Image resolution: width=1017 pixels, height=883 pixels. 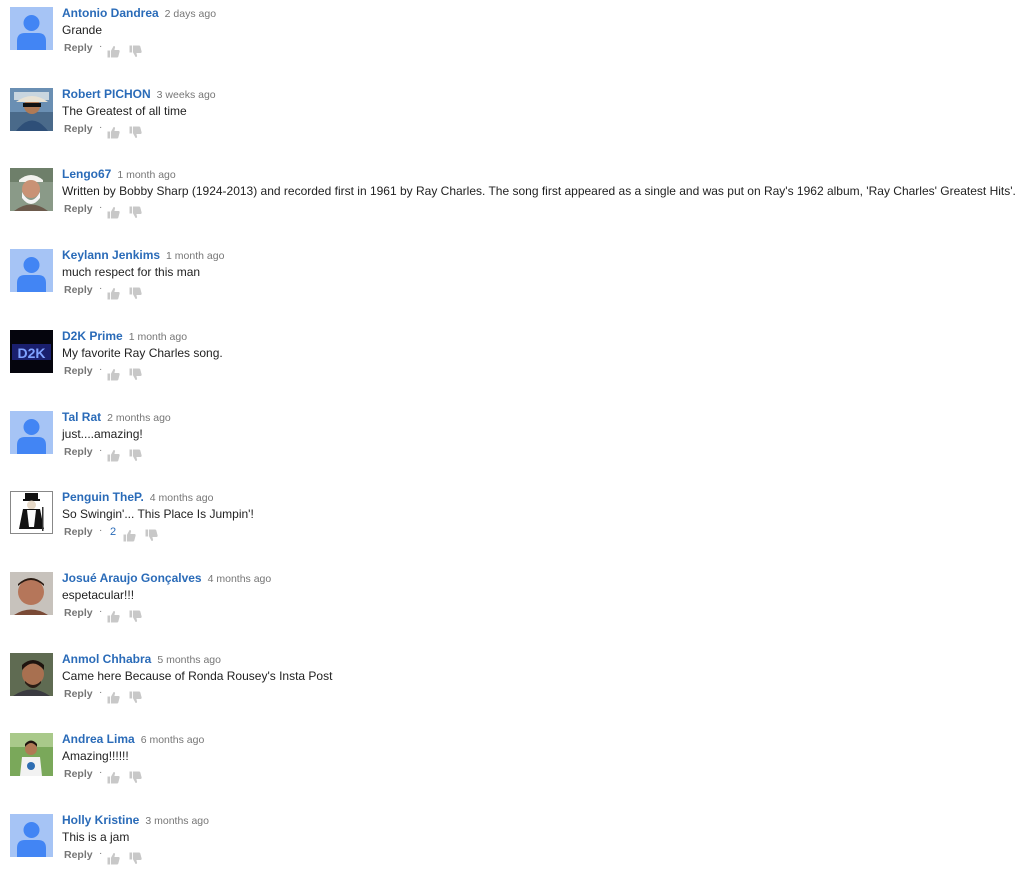 What do you see at coordinates (131, 272) in the screenshot?
I see `comment-text: much respect for this man` at bounding box center [131, 272].